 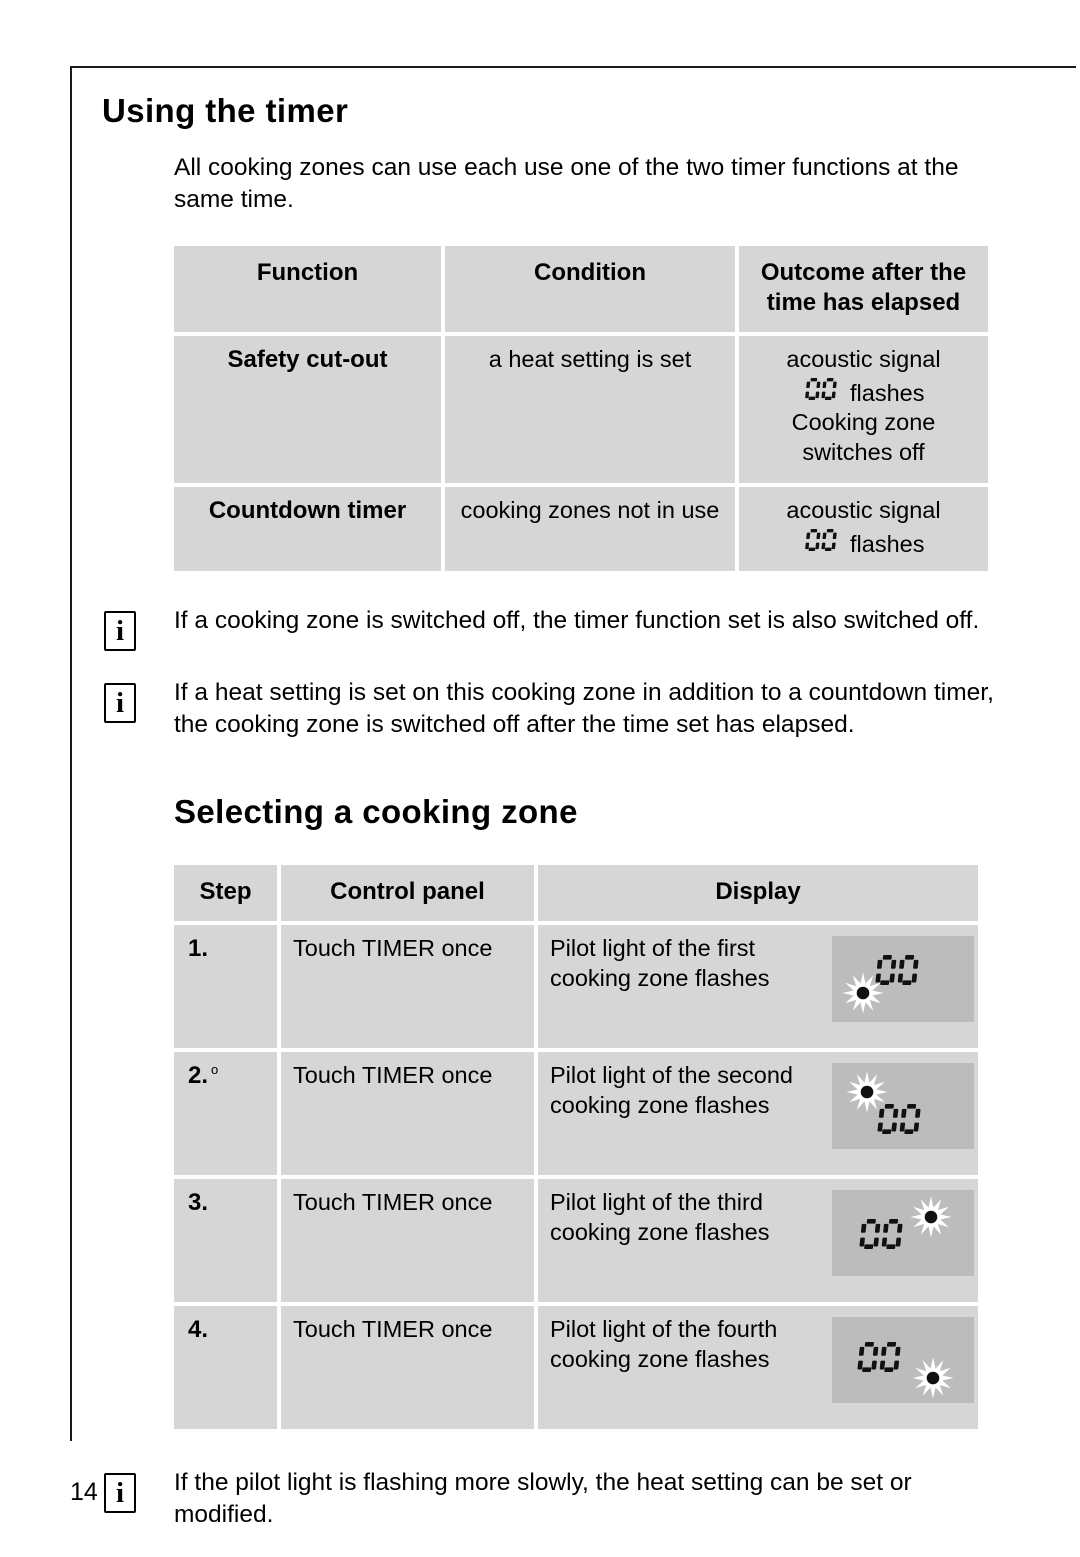 What do you see at coordinates (225, 987) in the screenshot?
I see `cell-step-number: 1.` at bounding box center [225, 987].